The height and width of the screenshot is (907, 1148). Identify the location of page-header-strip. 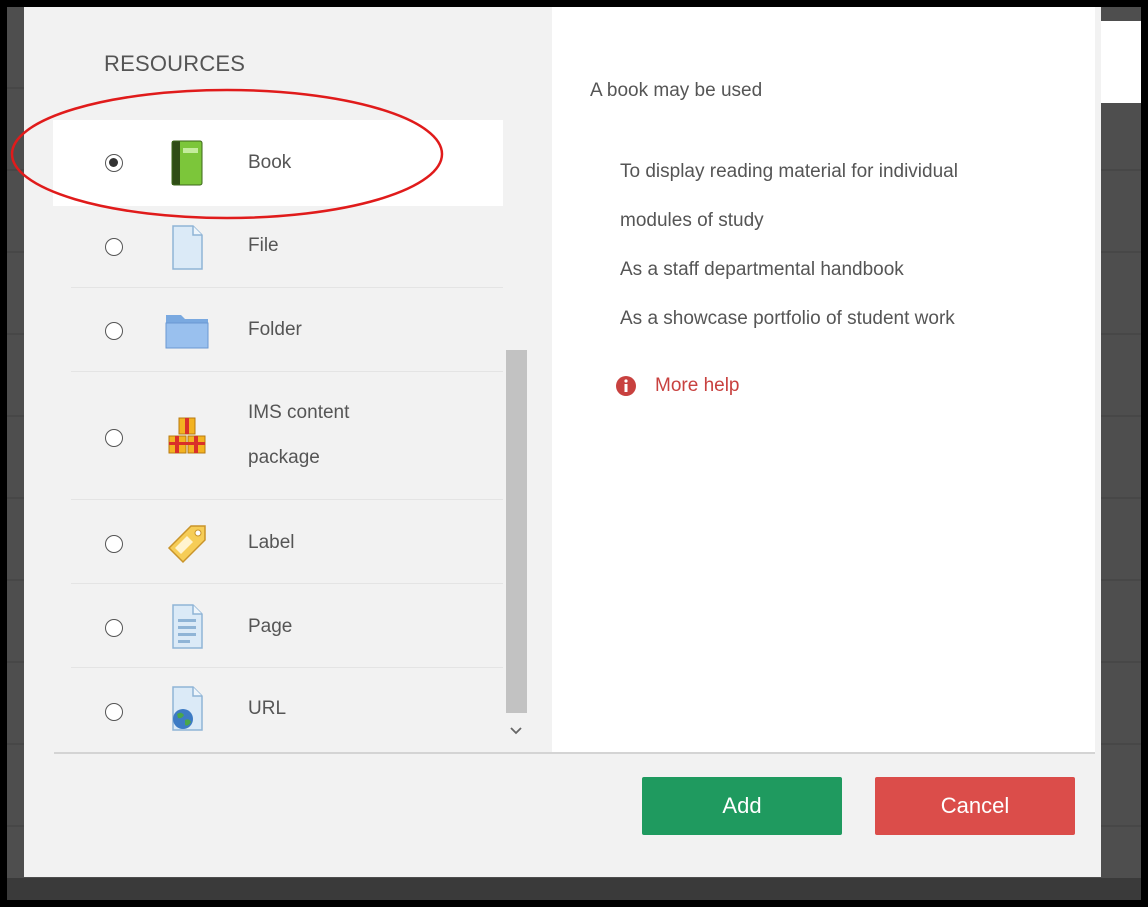
(1121, 62).